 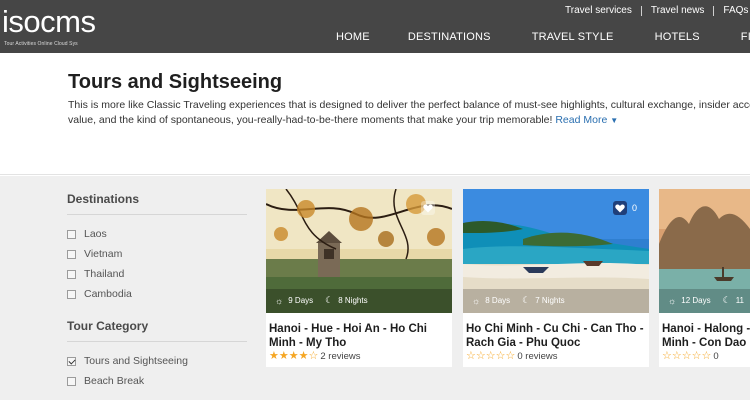 I want to click on top-link-travel-news: Travel news, so click(x=678, y=10).